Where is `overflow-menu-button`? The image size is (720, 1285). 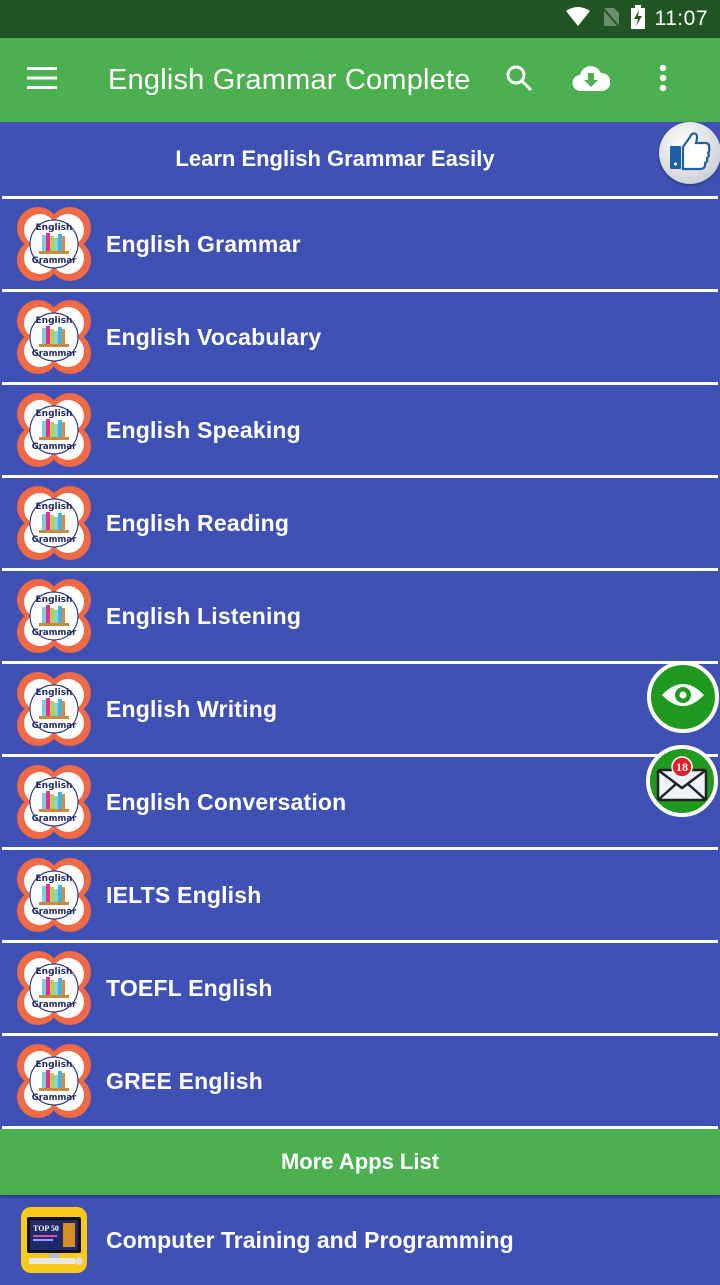
overflow-menu-button is located at coordinates (663, 80).